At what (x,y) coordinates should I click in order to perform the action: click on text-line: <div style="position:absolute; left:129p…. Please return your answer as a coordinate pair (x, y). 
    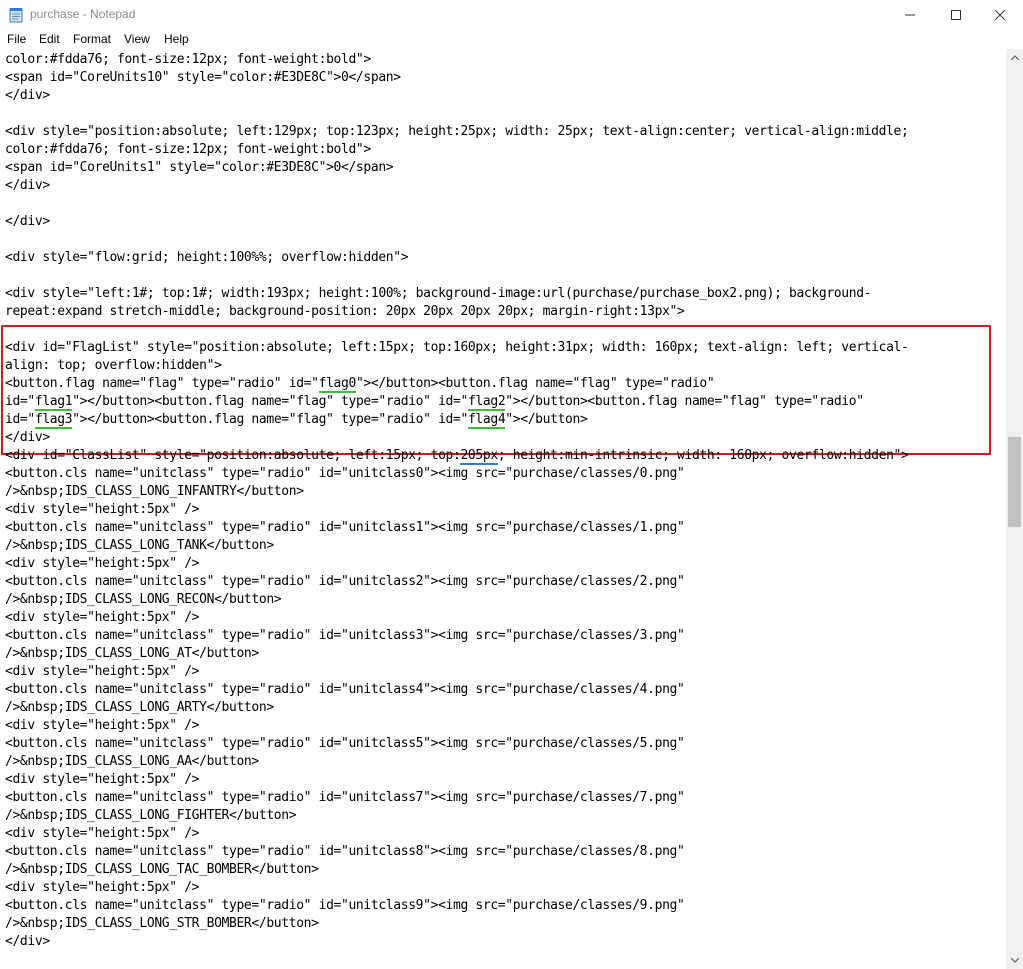
    Looking at the image, I should click on (457, 131).